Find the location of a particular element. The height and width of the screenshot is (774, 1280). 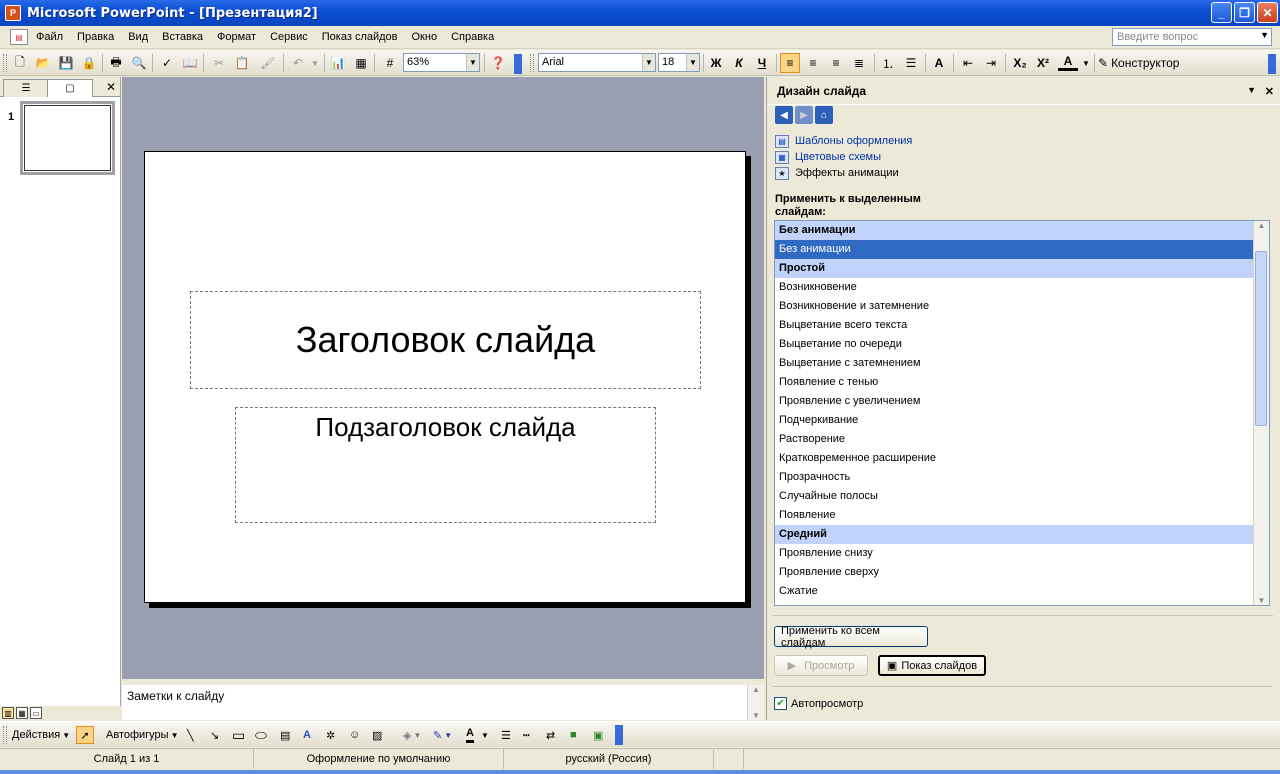

insert-picture-icon: ▨ is located at coordinates (377, 735).